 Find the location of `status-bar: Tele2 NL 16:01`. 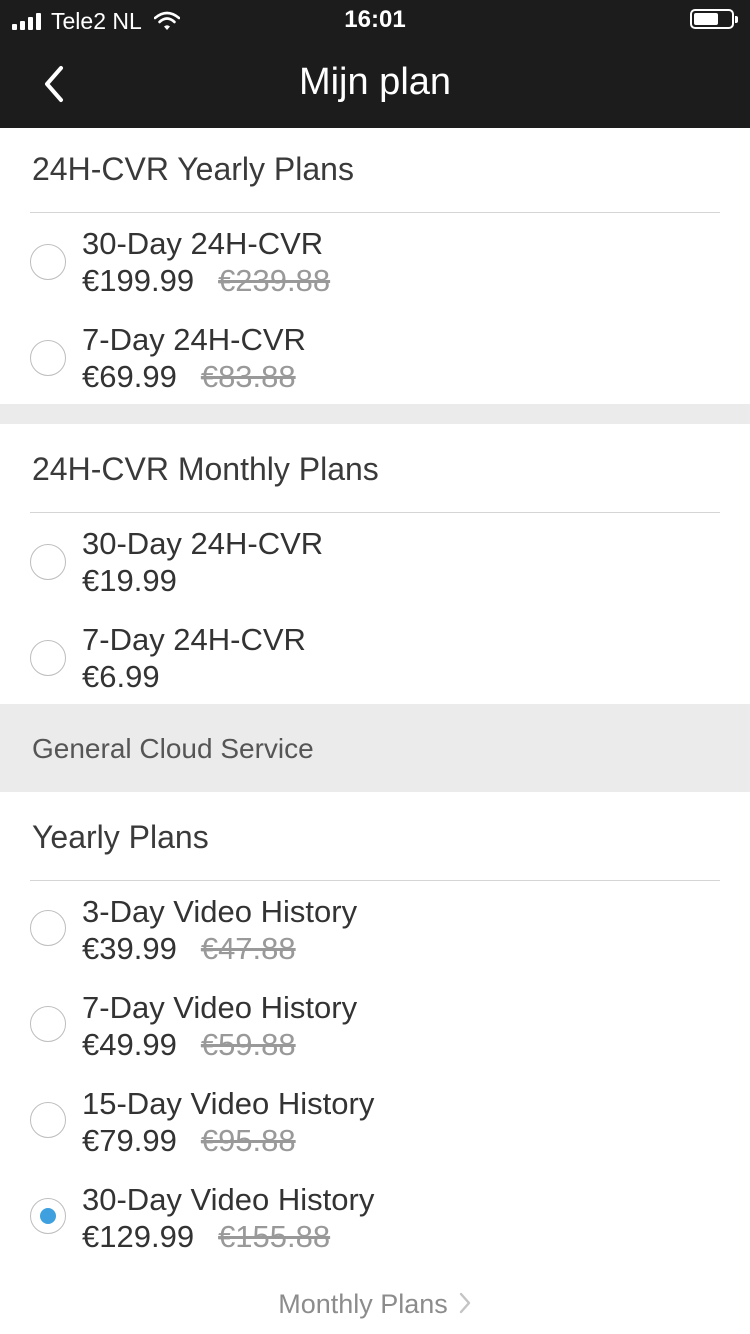

status-bar: Tele2 NL 16:01 is located at coordinates (375, 20).